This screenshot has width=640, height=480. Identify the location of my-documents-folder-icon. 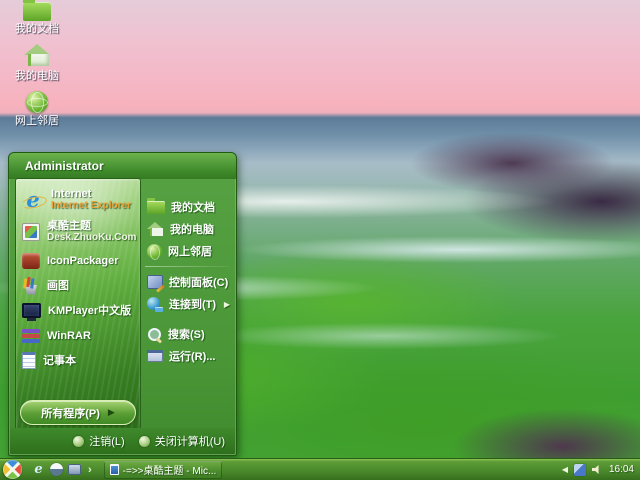
(37, 10).